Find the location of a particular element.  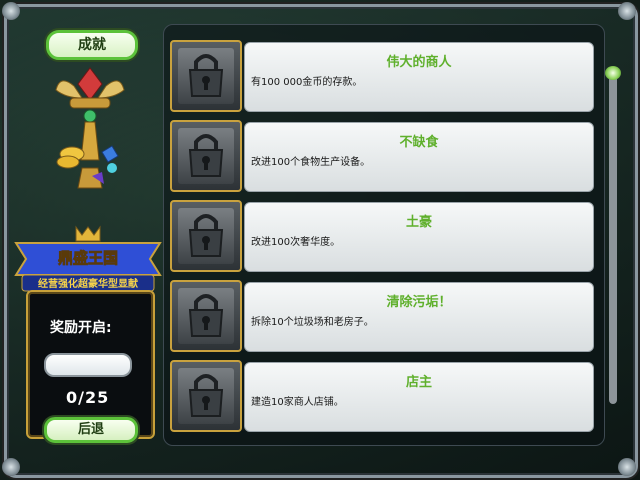

achievement-text-panel: 伟大的商人 有100 000金币的存款。 is located at coordinates (419, 77).